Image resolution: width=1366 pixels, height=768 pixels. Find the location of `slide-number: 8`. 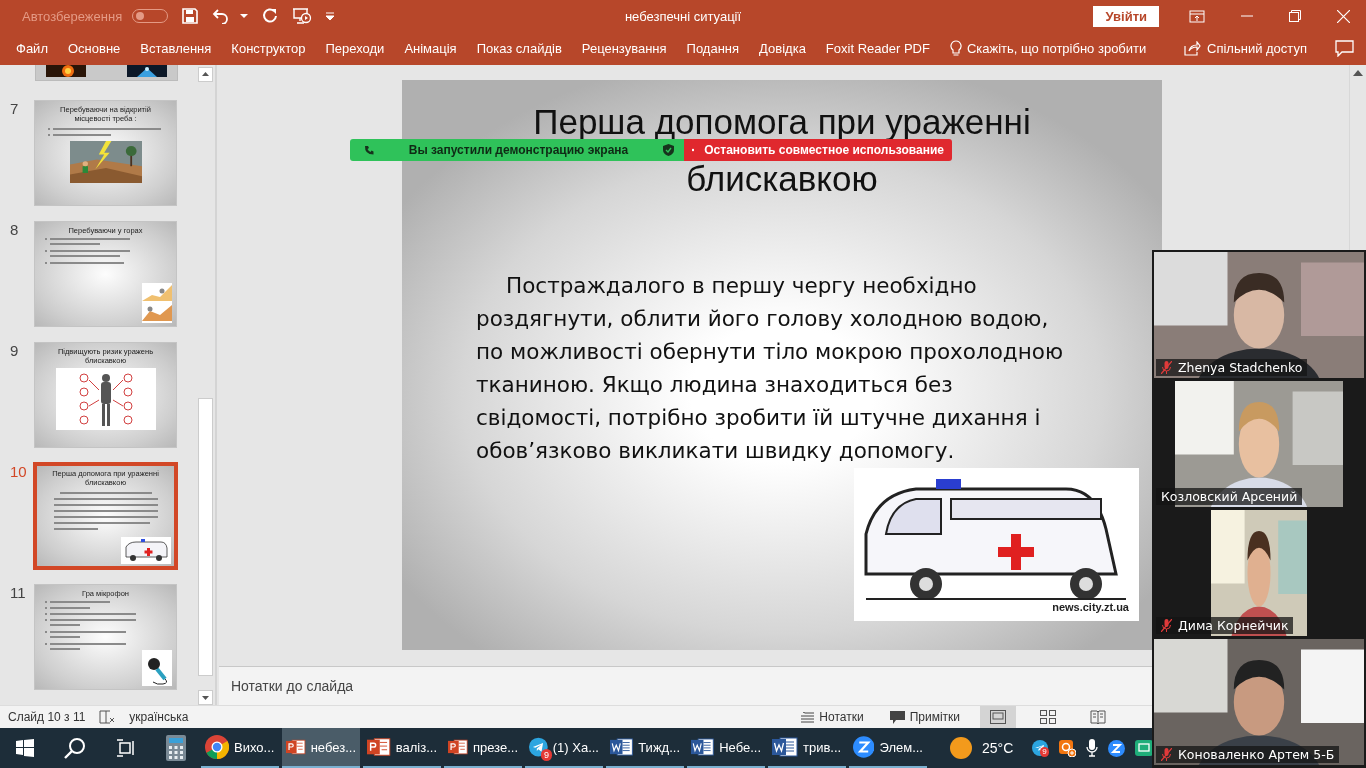

slide-number: 8 is located at coordinates (14, 229).